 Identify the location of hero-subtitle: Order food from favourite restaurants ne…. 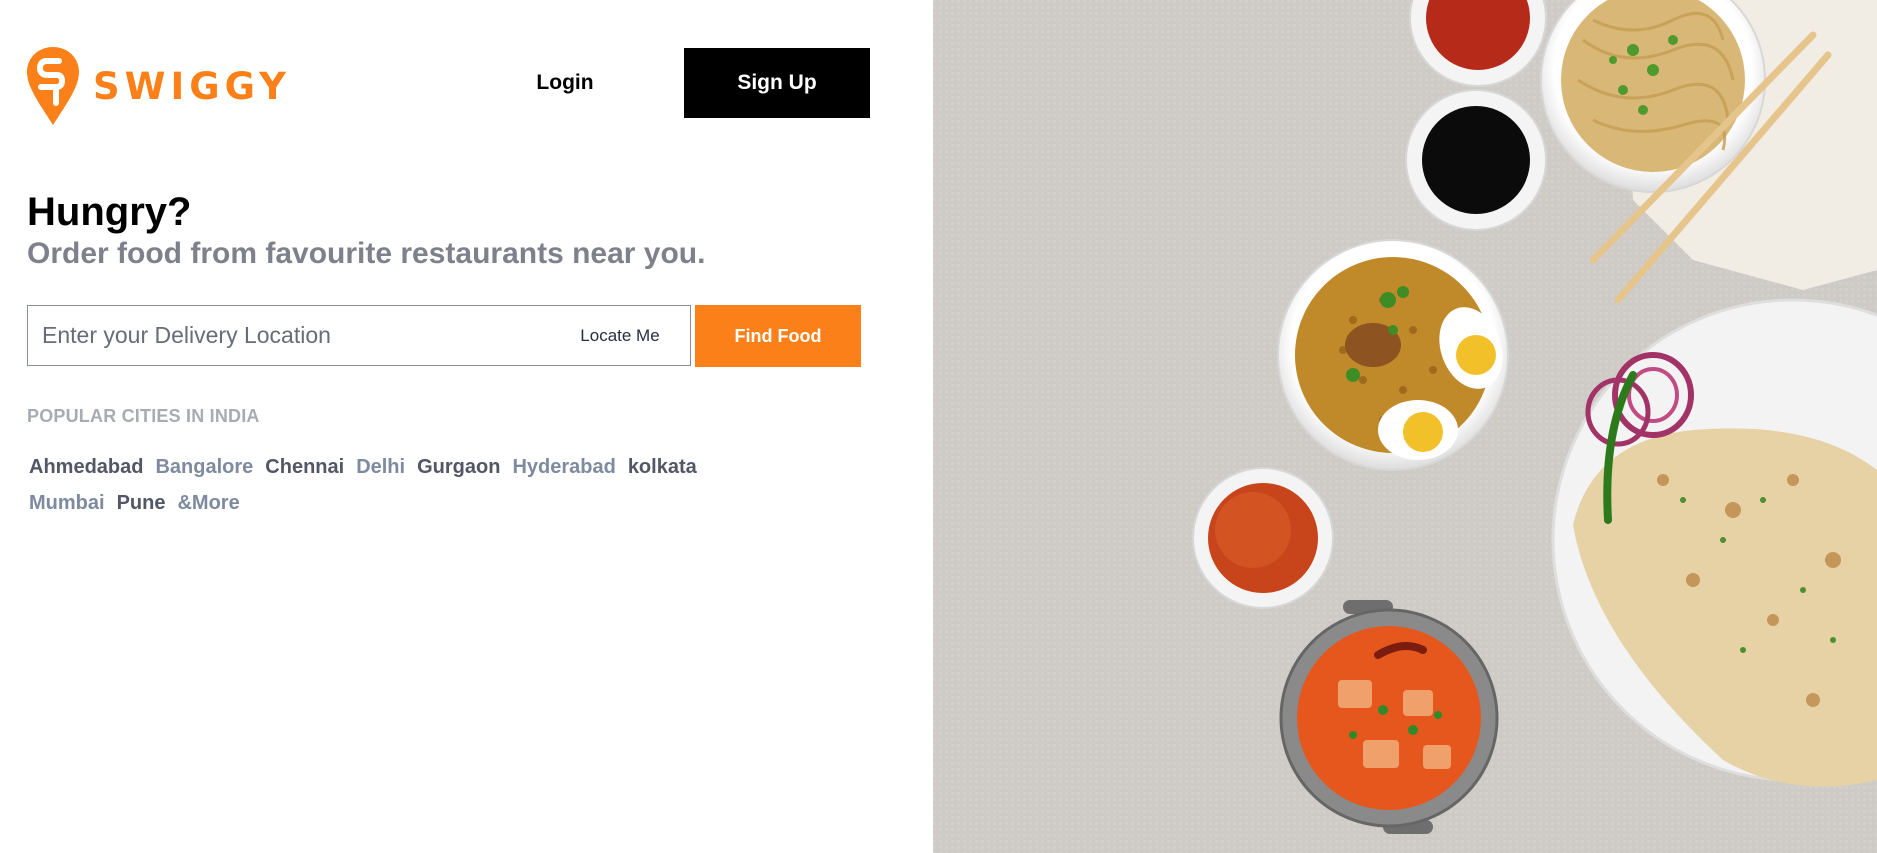
(366, 253).